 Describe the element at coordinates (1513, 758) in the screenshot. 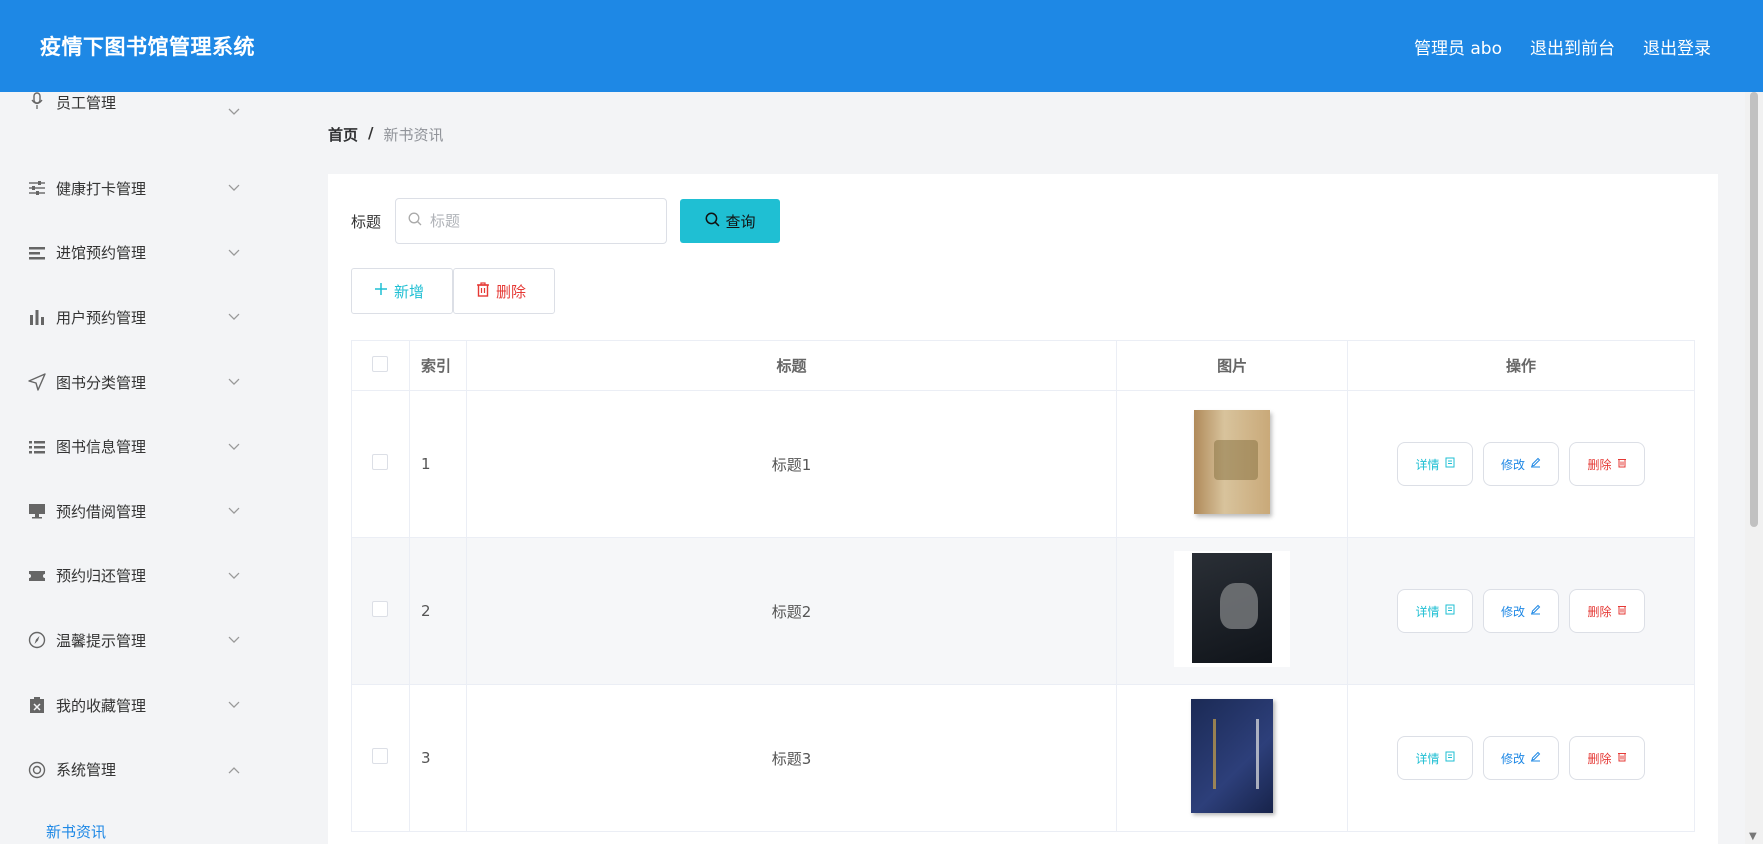

I see `edit-label: 修改` at that location.